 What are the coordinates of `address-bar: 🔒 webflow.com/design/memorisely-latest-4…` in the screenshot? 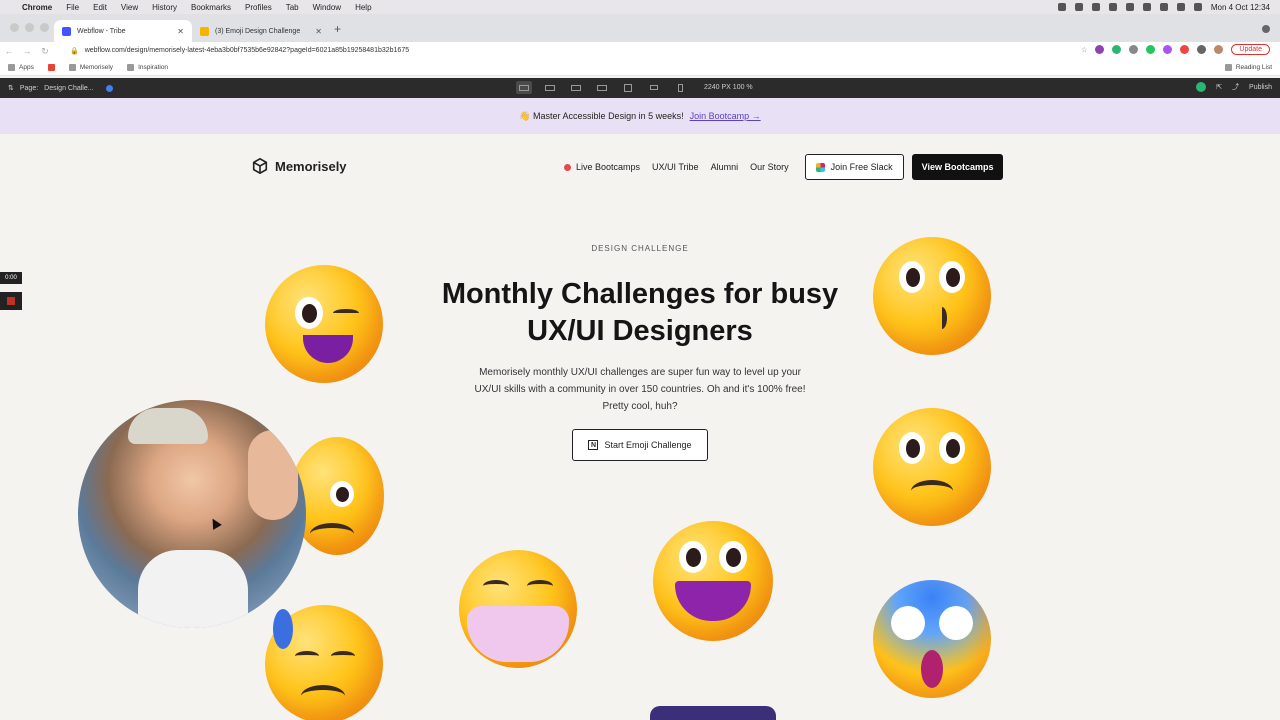 It's located at (561, 50).